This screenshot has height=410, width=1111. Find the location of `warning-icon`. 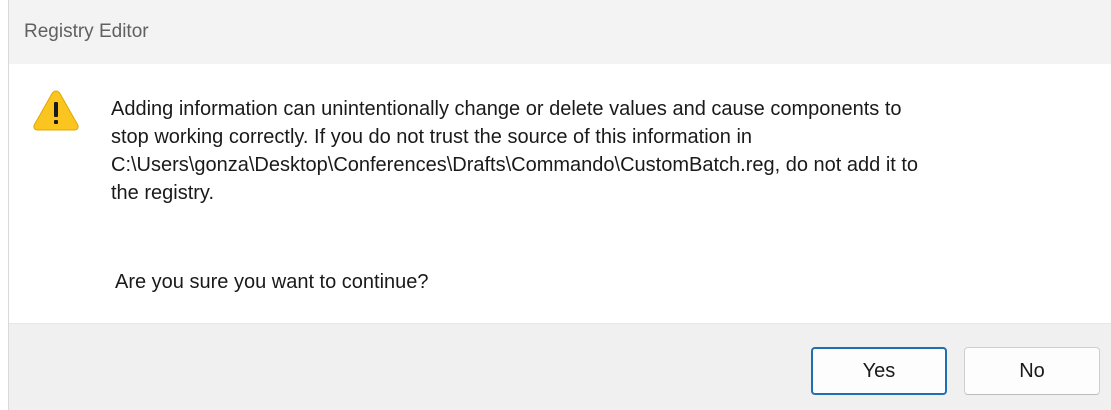

warning-icon is located at coordinates (56, 110).